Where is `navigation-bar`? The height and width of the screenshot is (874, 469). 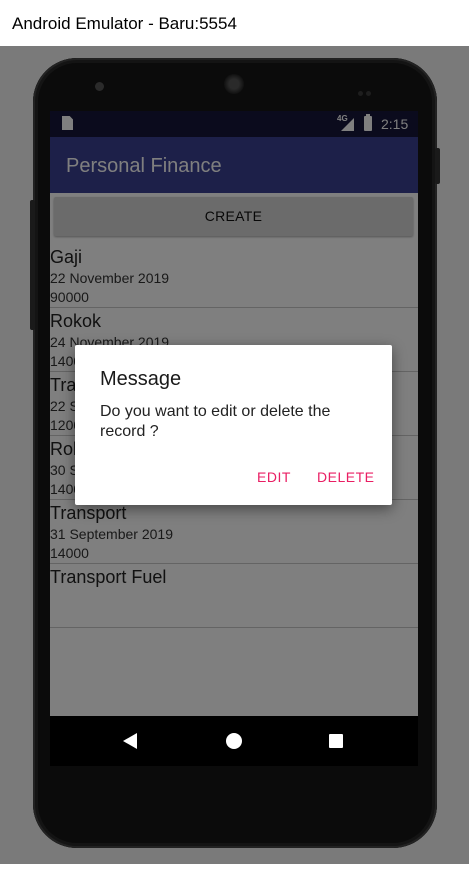
navigation-bar is located at coordinates (234, 741).